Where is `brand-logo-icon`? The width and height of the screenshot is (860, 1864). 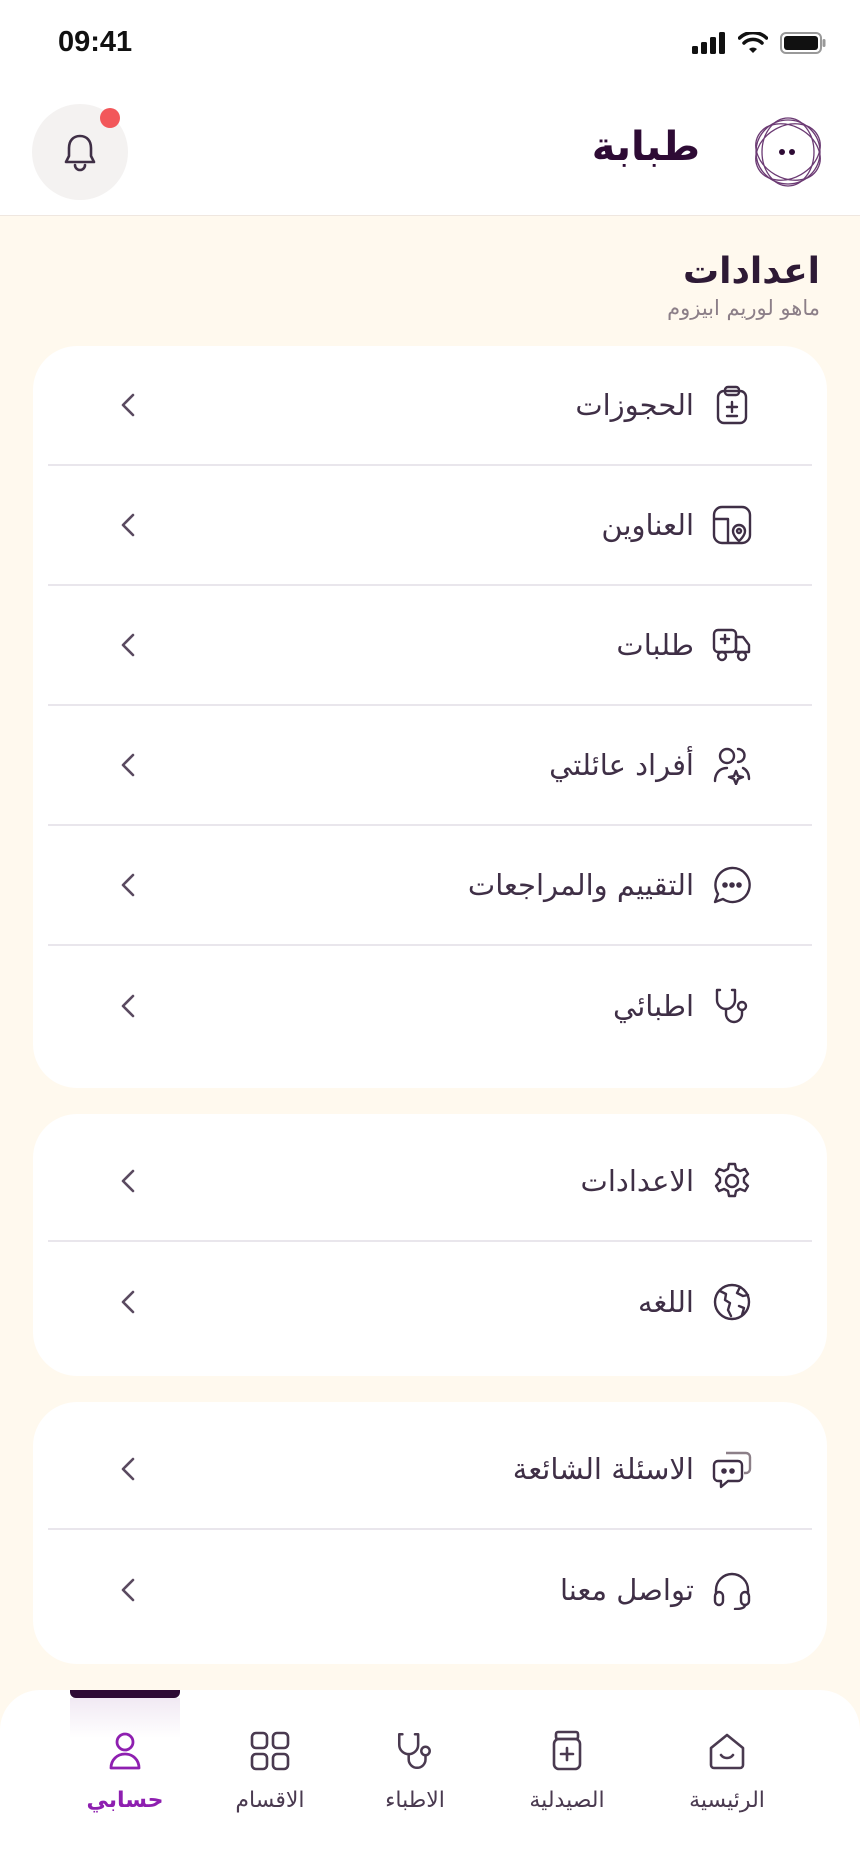 brand-logo-icon is located at coordinates (788, 152).